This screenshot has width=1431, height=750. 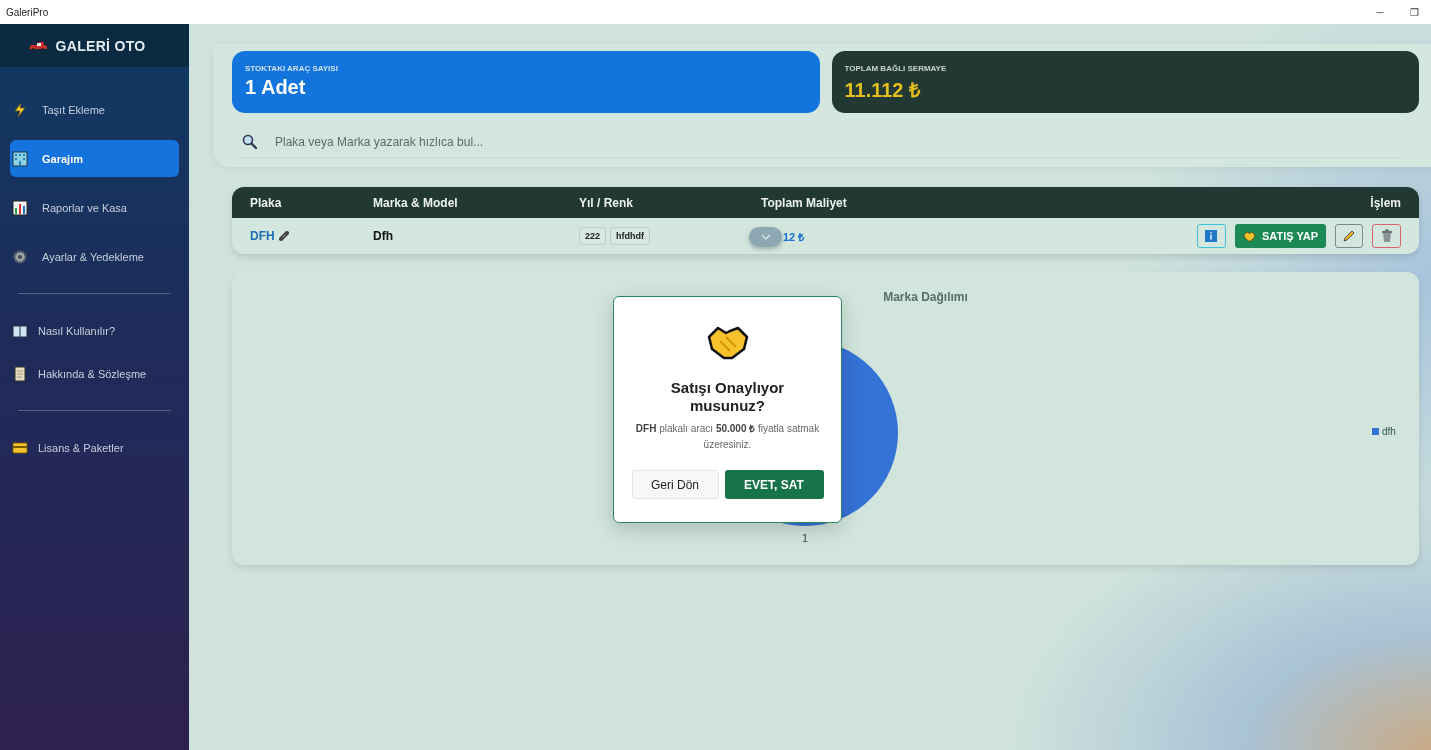 I want to click on nav-item: Ayarlar & Yedekleme, so click(x=94, y=256).